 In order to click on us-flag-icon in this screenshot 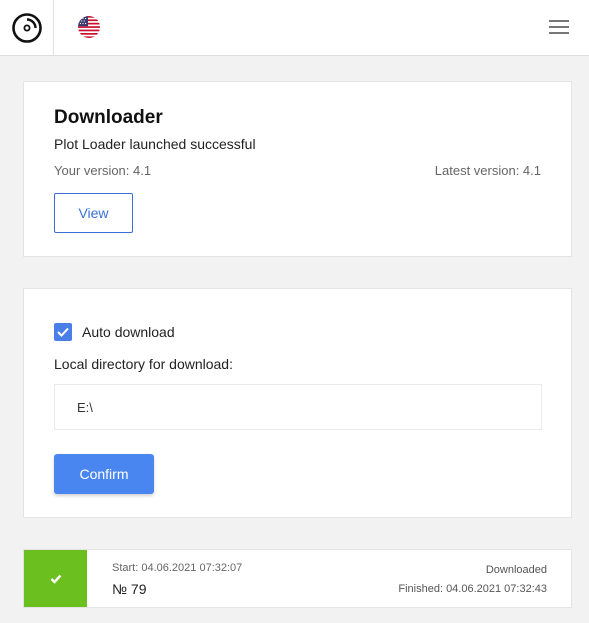, I will do `click(89, 27)`.